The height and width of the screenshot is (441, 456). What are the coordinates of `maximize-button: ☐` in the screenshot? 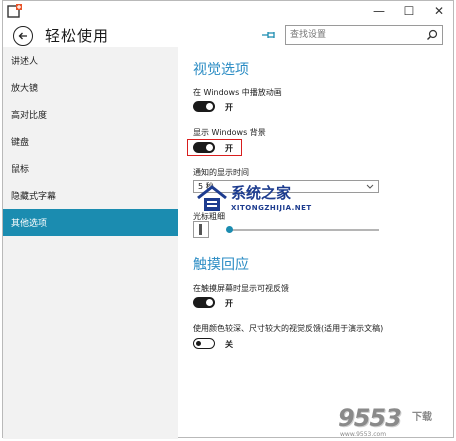 It's located at (409, 11).